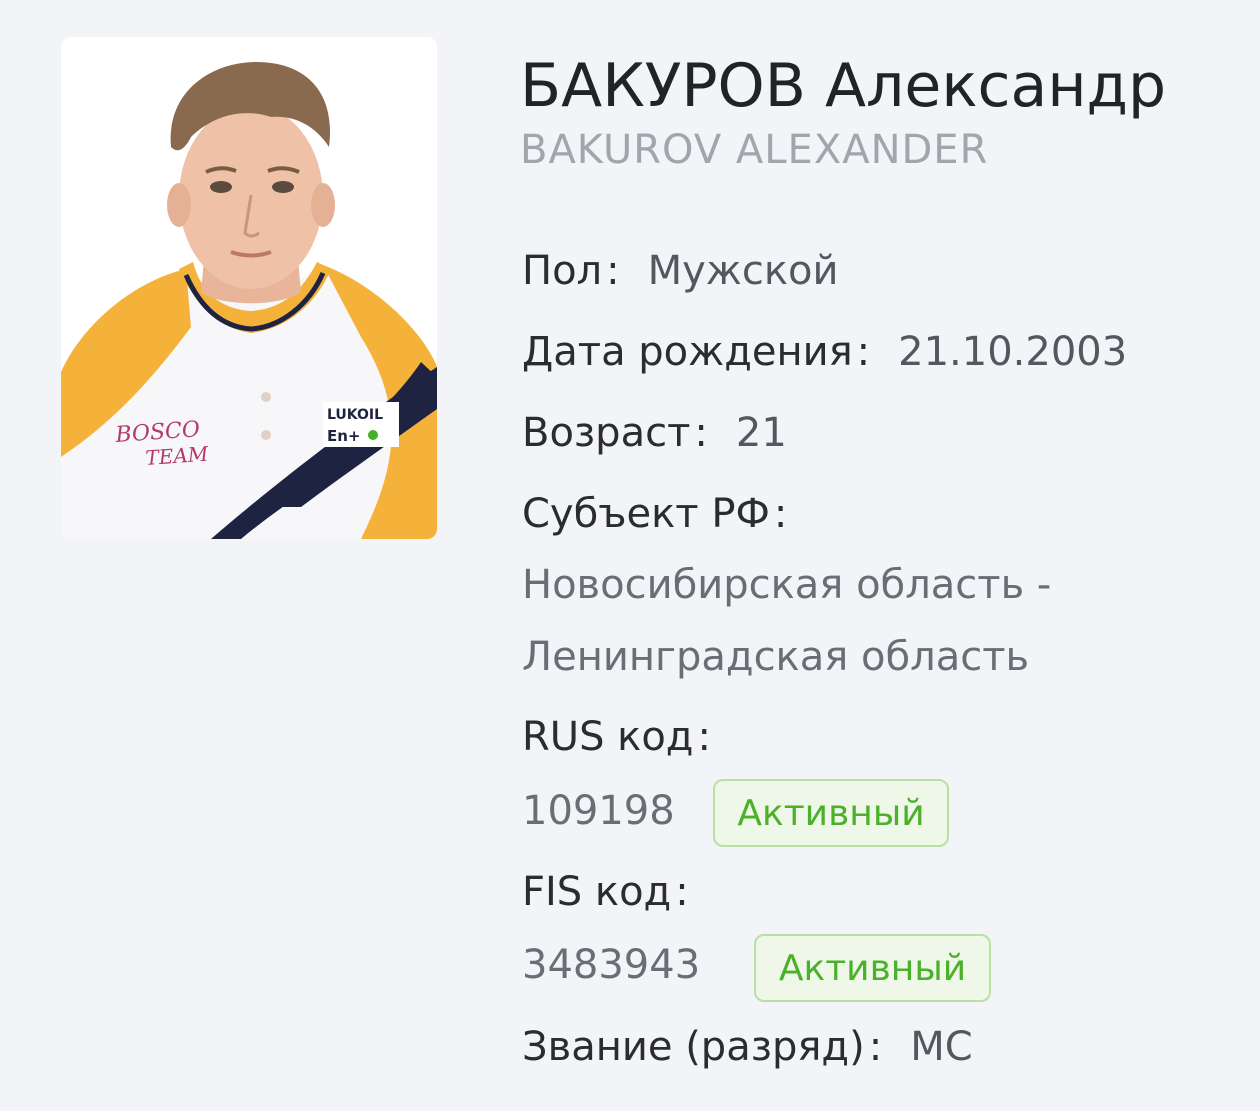  What do you see at coordinates (613, 271) in the screenshot?
I see `gender-colon: :` at bounding box center [613, 271].